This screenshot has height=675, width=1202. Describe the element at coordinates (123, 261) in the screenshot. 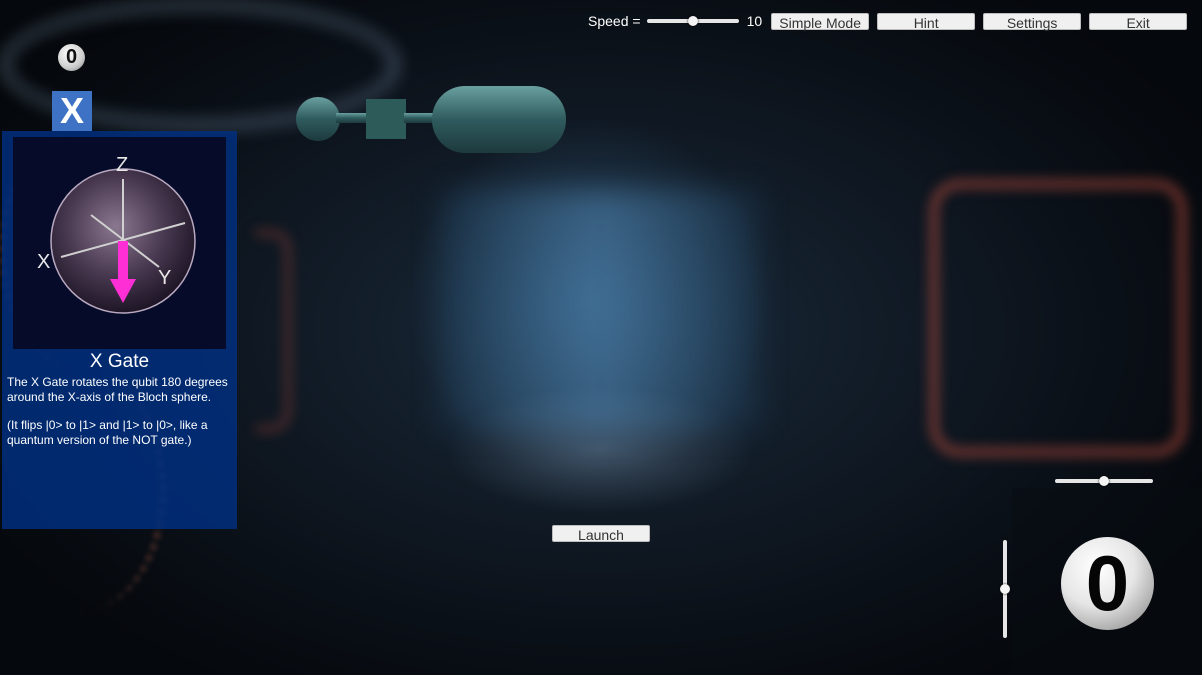

I see `state-vector-shaft` at that location.